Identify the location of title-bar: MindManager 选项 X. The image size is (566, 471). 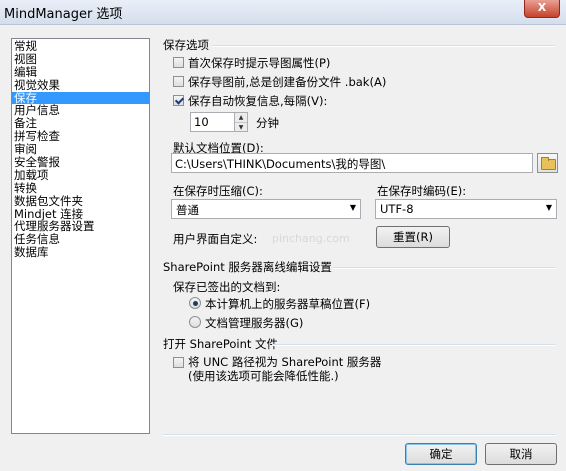
(283, 12).